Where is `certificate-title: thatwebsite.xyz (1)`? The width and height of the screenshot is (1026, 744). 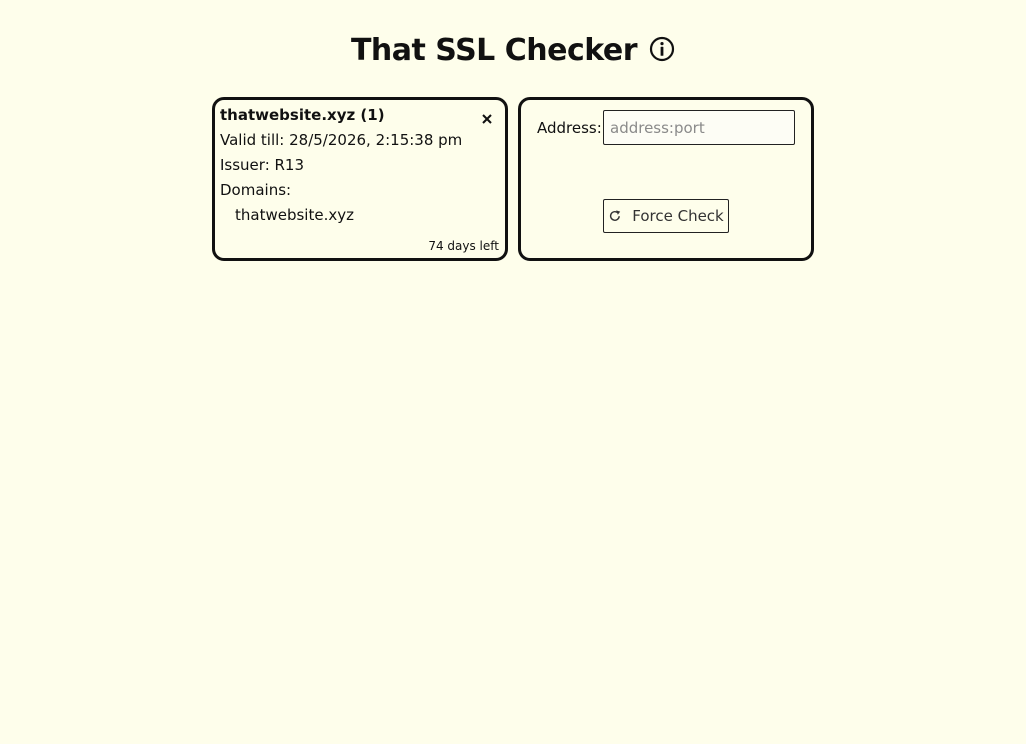 certificate-title: thatwebsite.xyz (1) is located at coordinates (302, 115).